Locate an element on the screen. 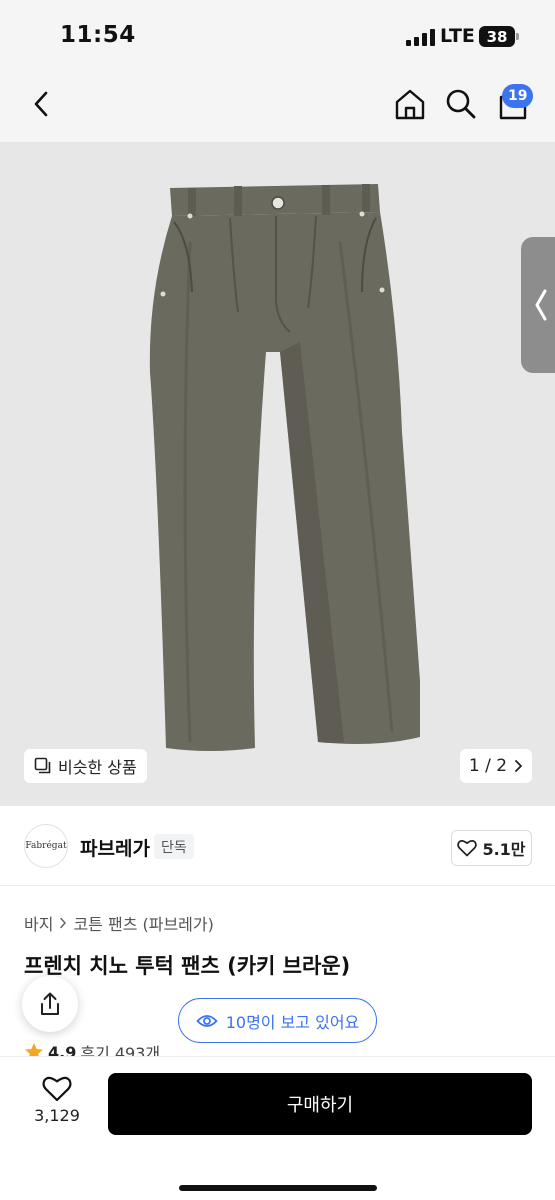  similar-products-label: 비슷한 상품 is located at coordinates (97, 767).